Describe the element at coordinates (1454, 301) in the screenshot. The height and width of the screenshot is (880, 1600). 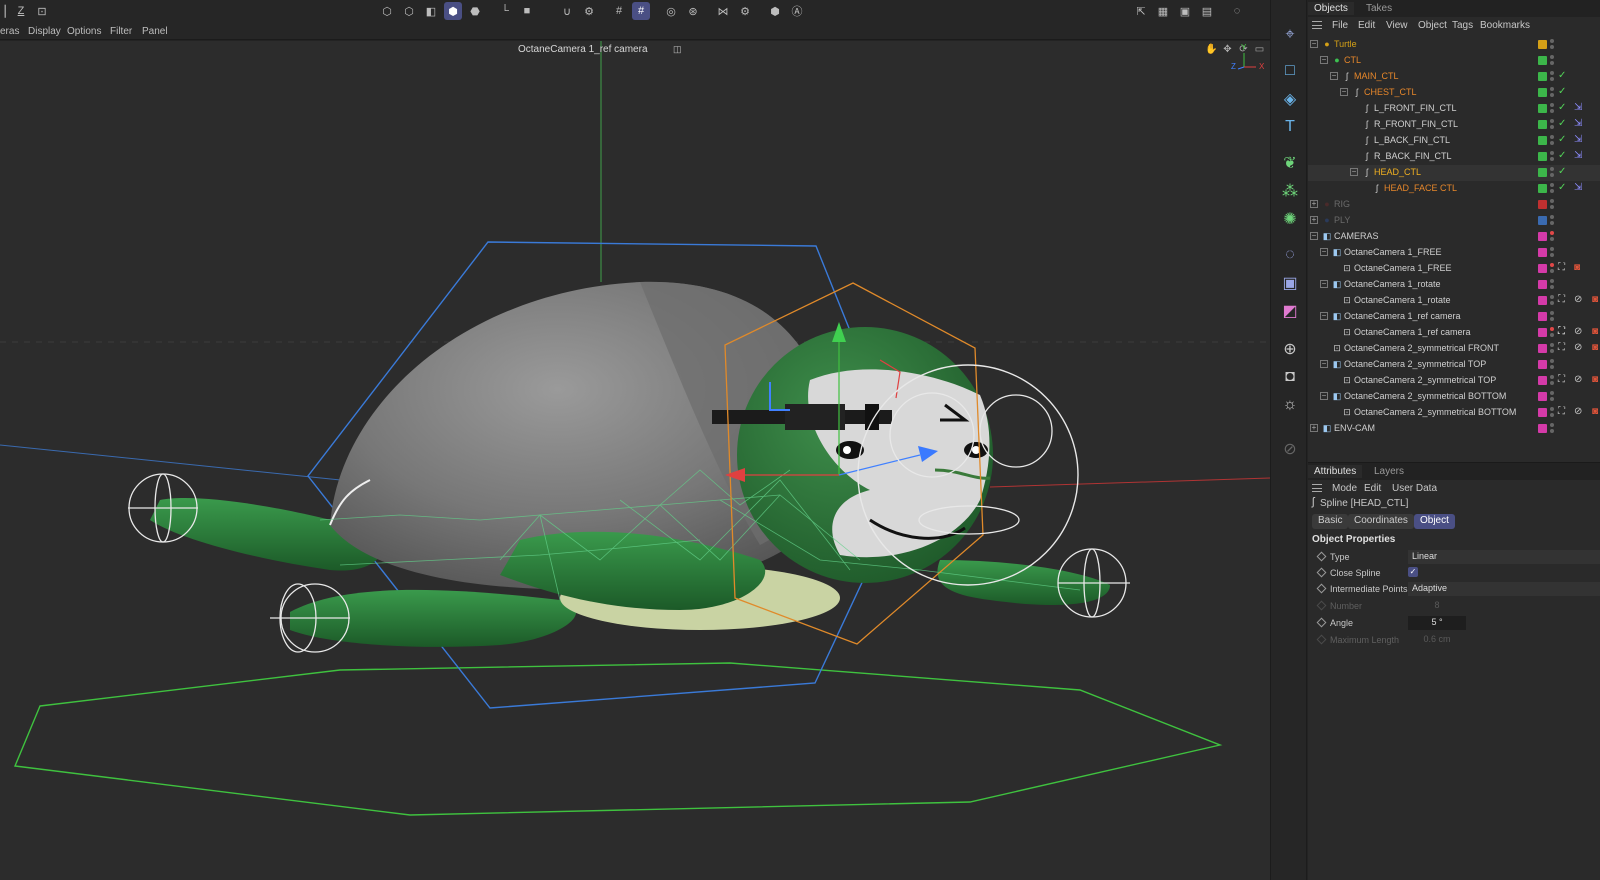
I see `tree-row: ⊡ OctaneCamera 1_rotate ⛶ ⊘ ◙` at that location.